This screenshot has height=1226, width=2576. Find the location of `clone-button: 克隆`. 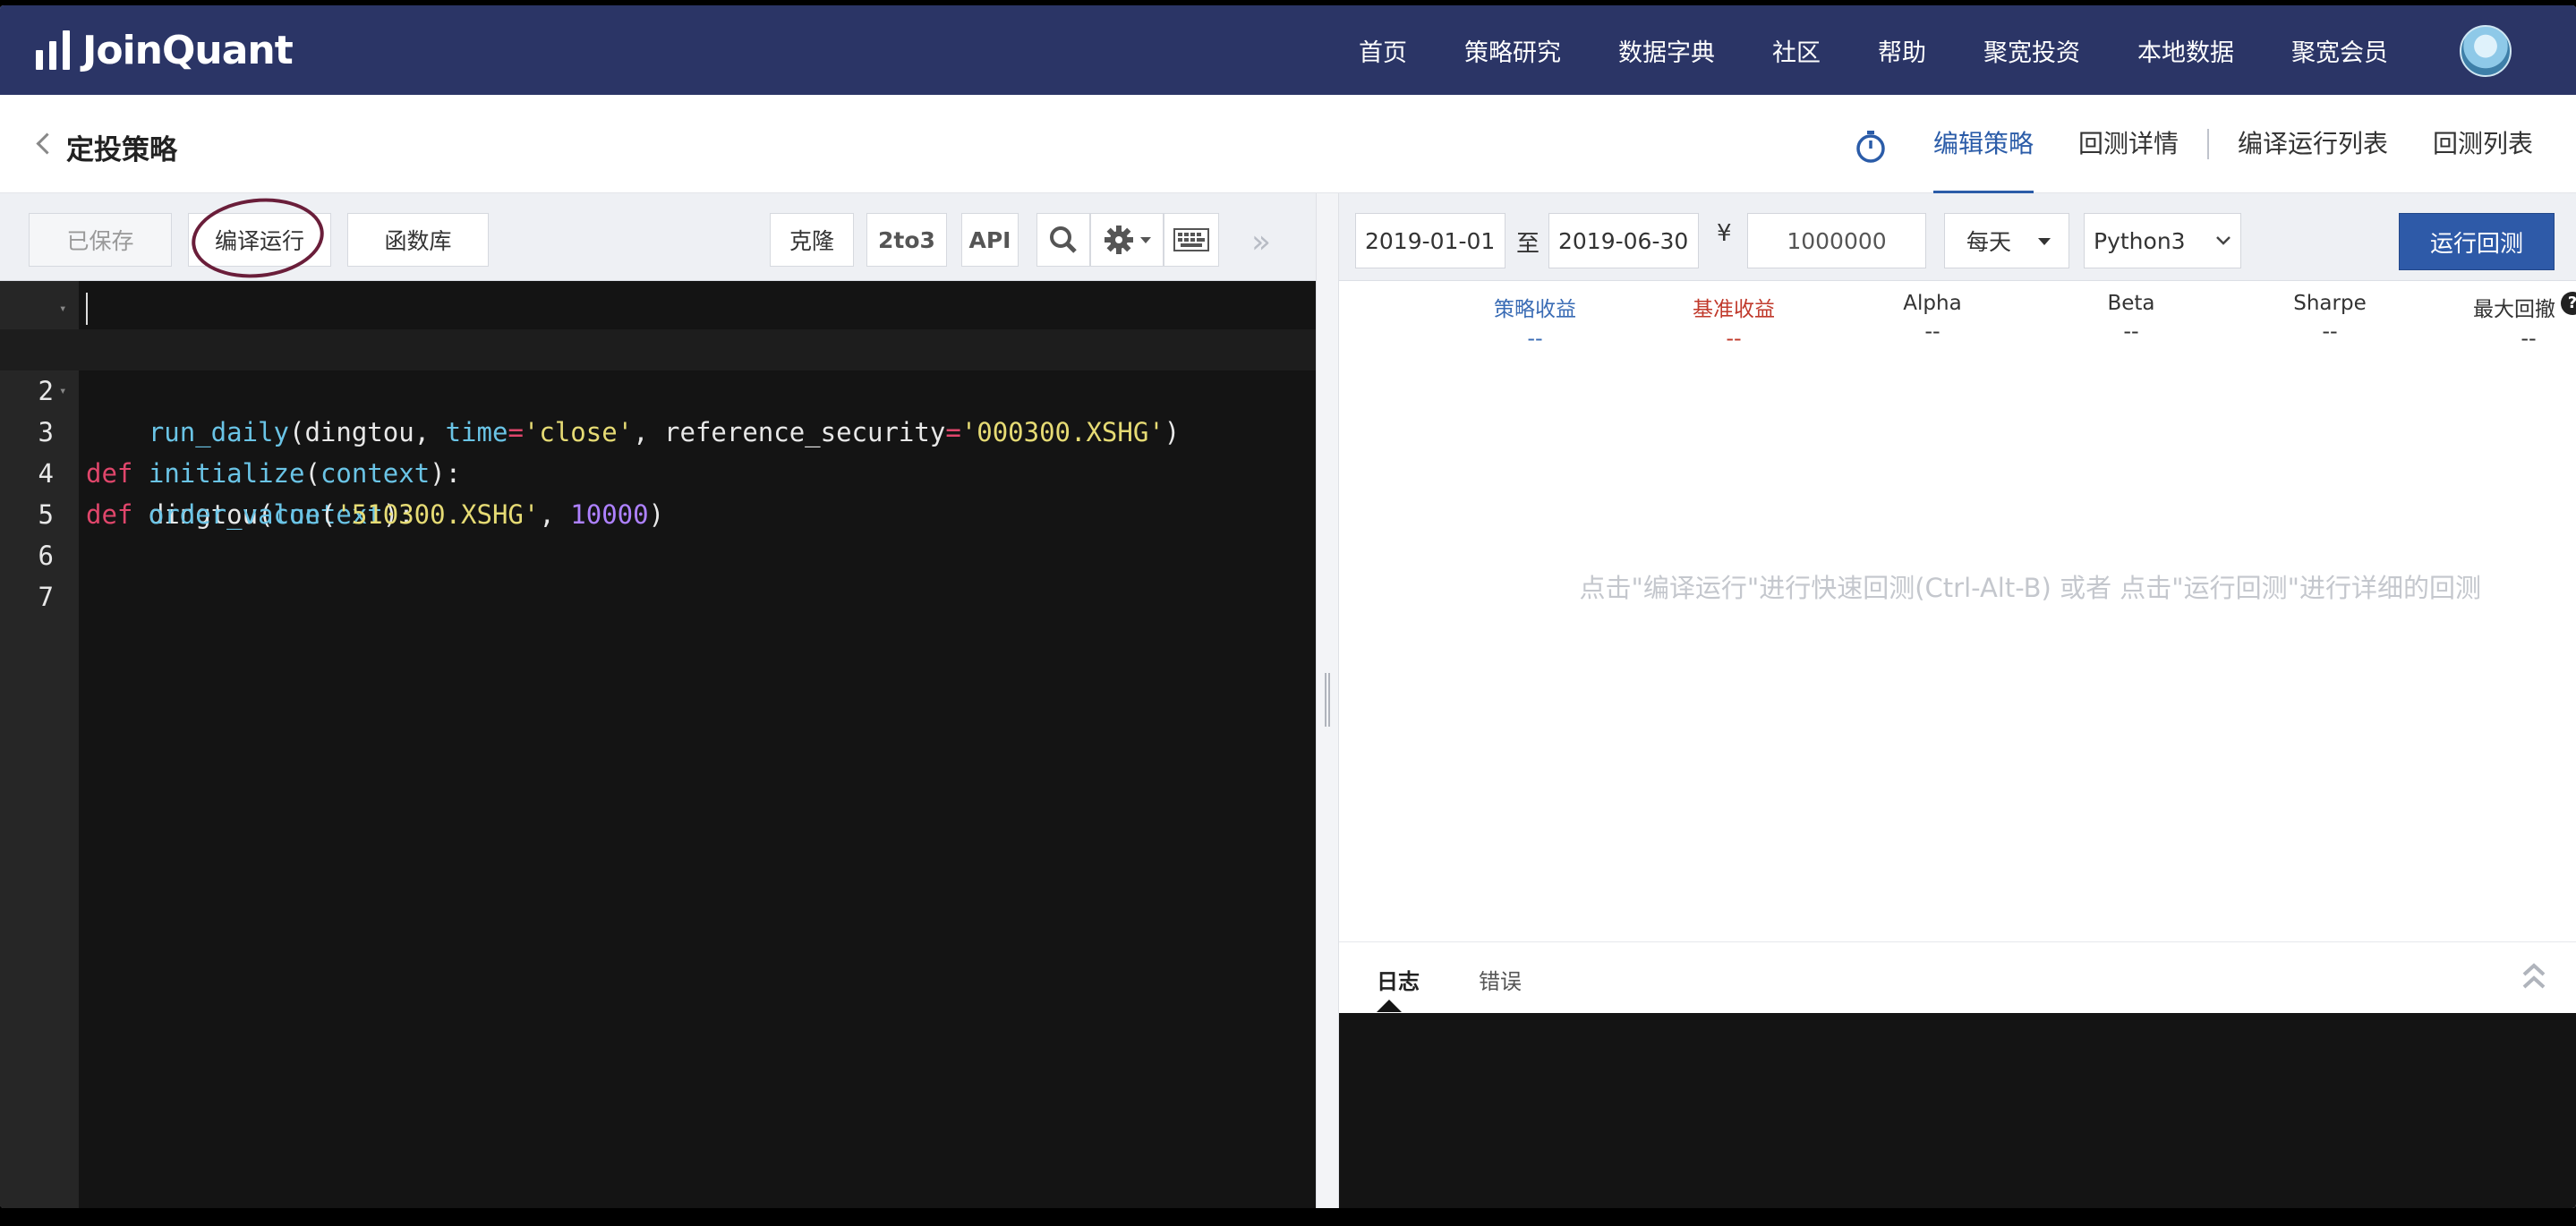

clone-button: 克隆 is located at coordinates (812, 240).